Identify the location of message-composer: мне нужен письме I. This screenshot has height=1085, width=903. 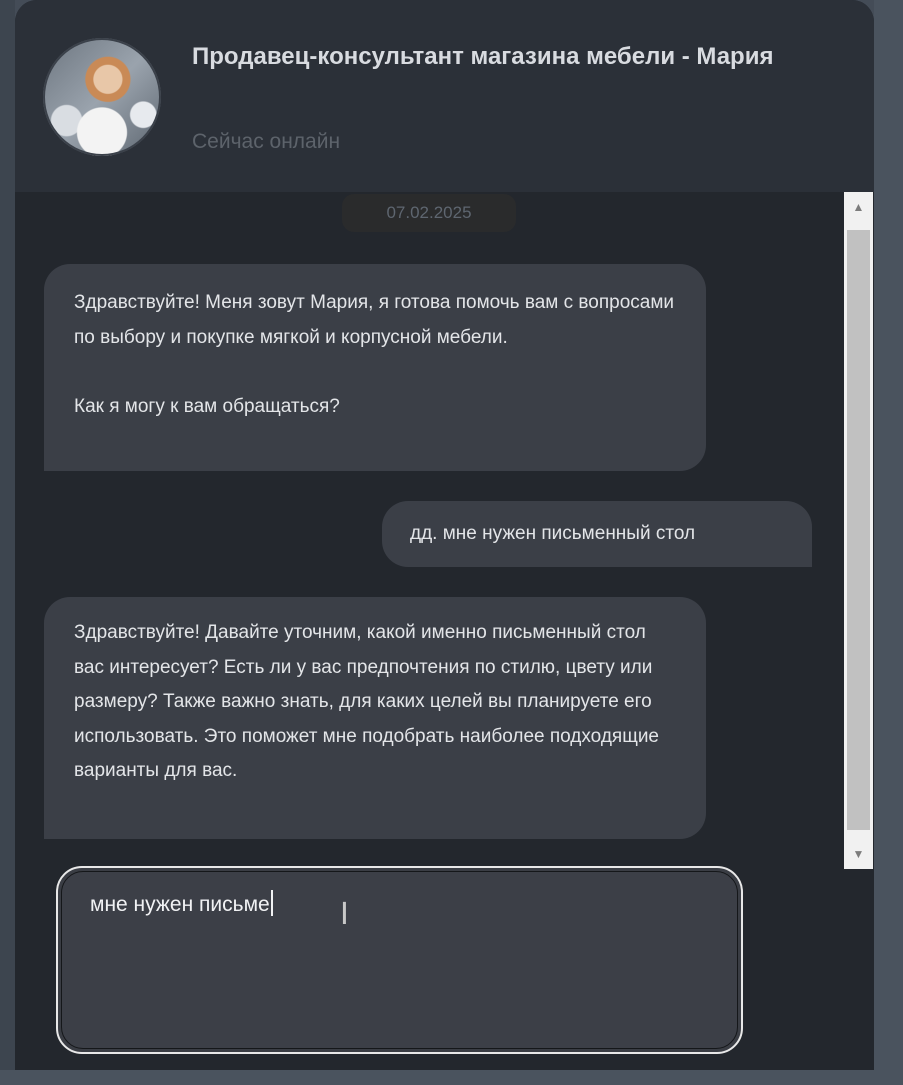
(399, 960).